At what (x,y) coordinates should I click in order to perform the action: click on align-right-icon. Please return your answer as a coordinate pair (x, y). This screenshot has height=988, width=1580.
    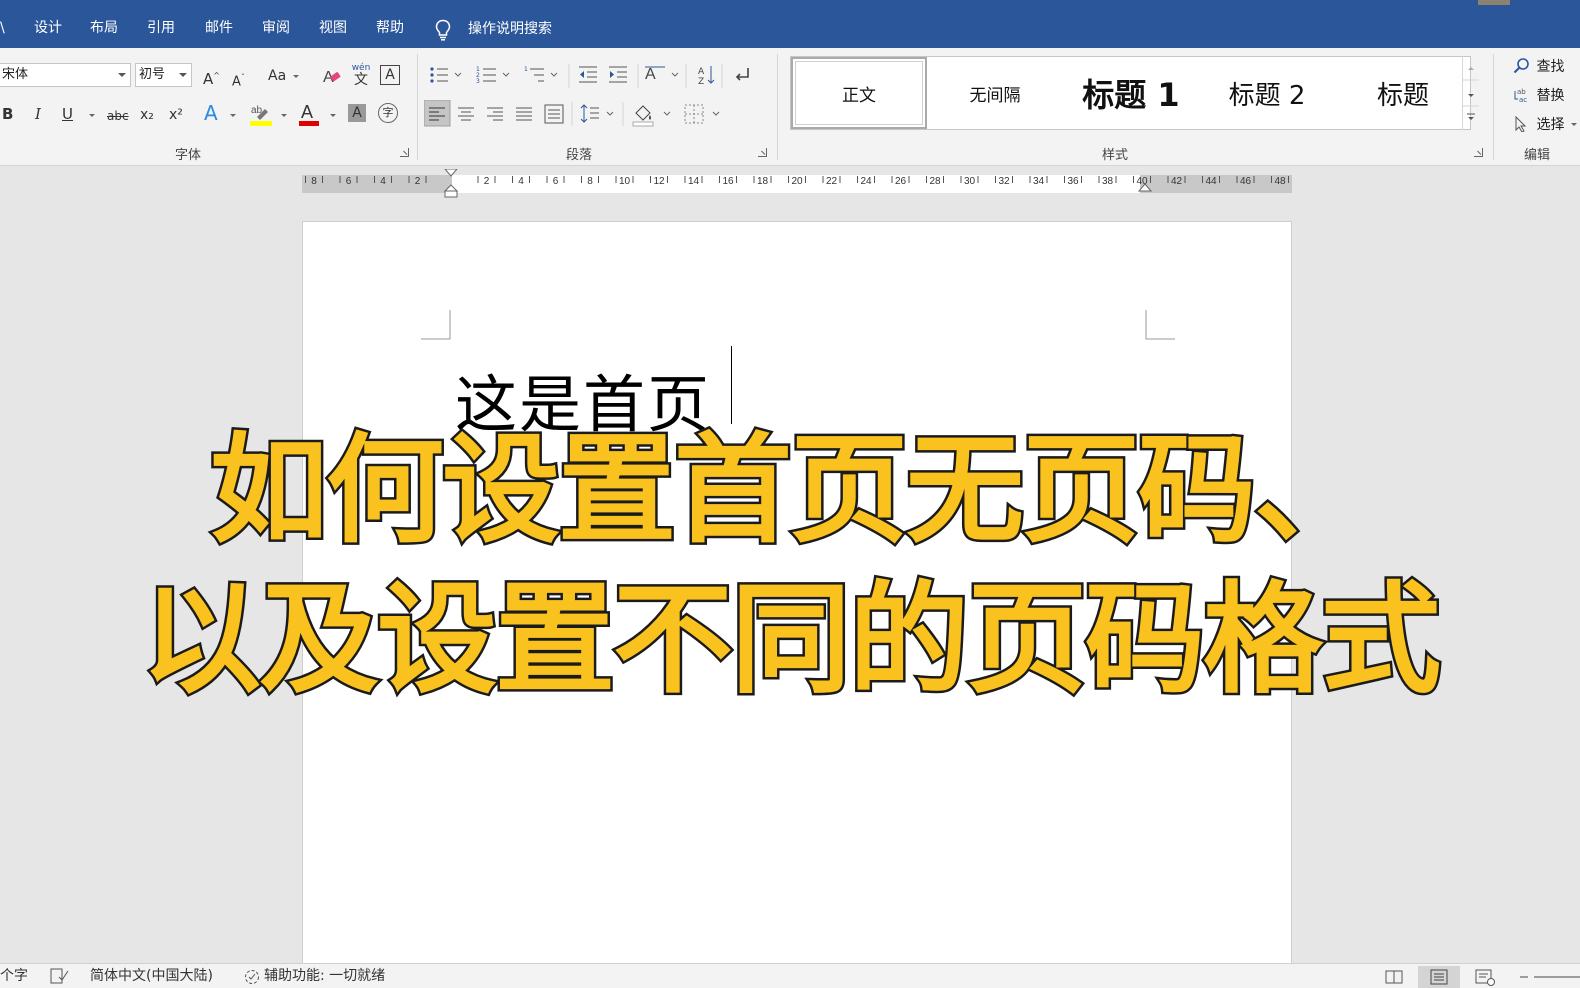
    Looking at the image, I should click on (495, 114).